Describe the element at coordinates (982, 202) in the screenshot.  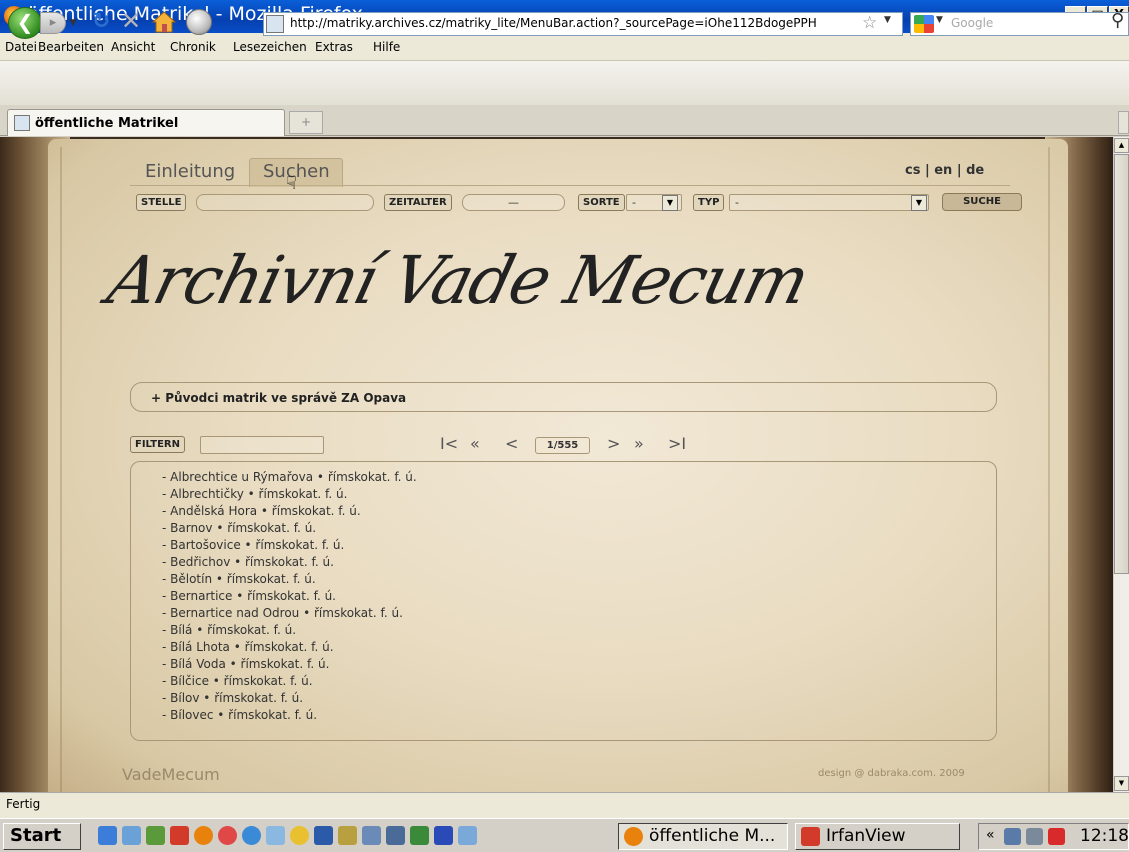
I see `suche-button: SUCHE` at that location.